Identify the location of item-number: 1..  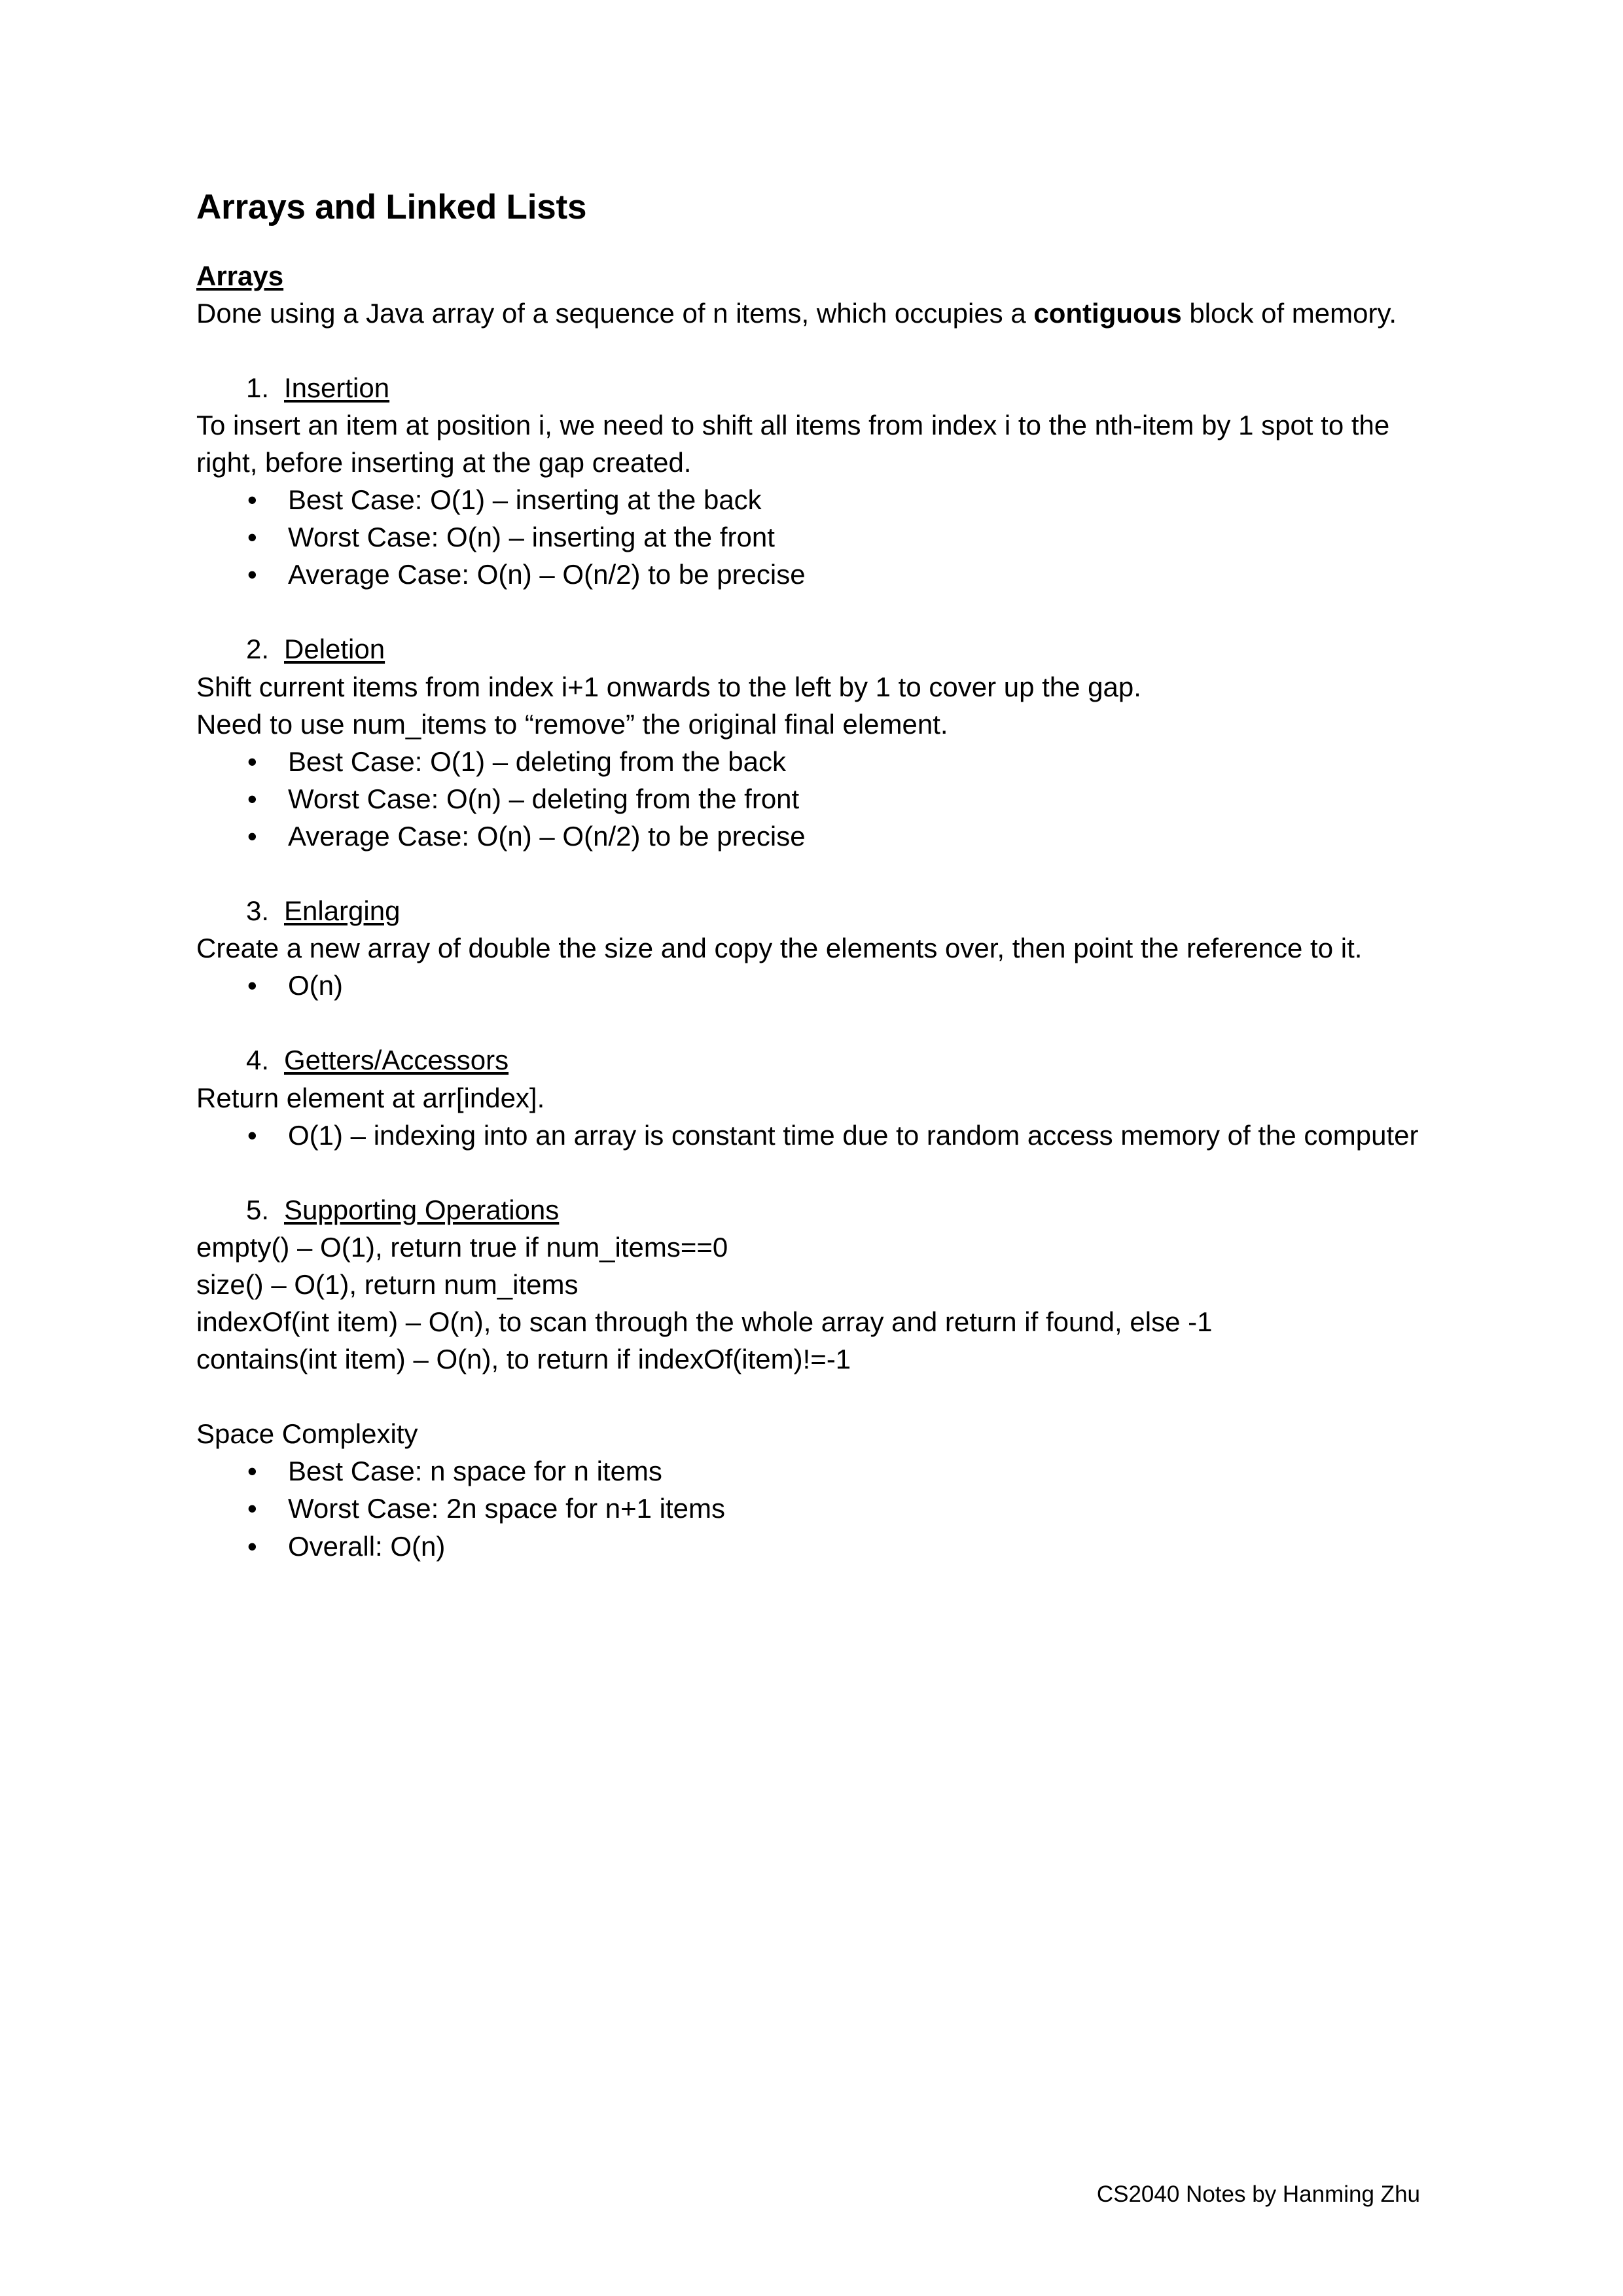
(258, 388).